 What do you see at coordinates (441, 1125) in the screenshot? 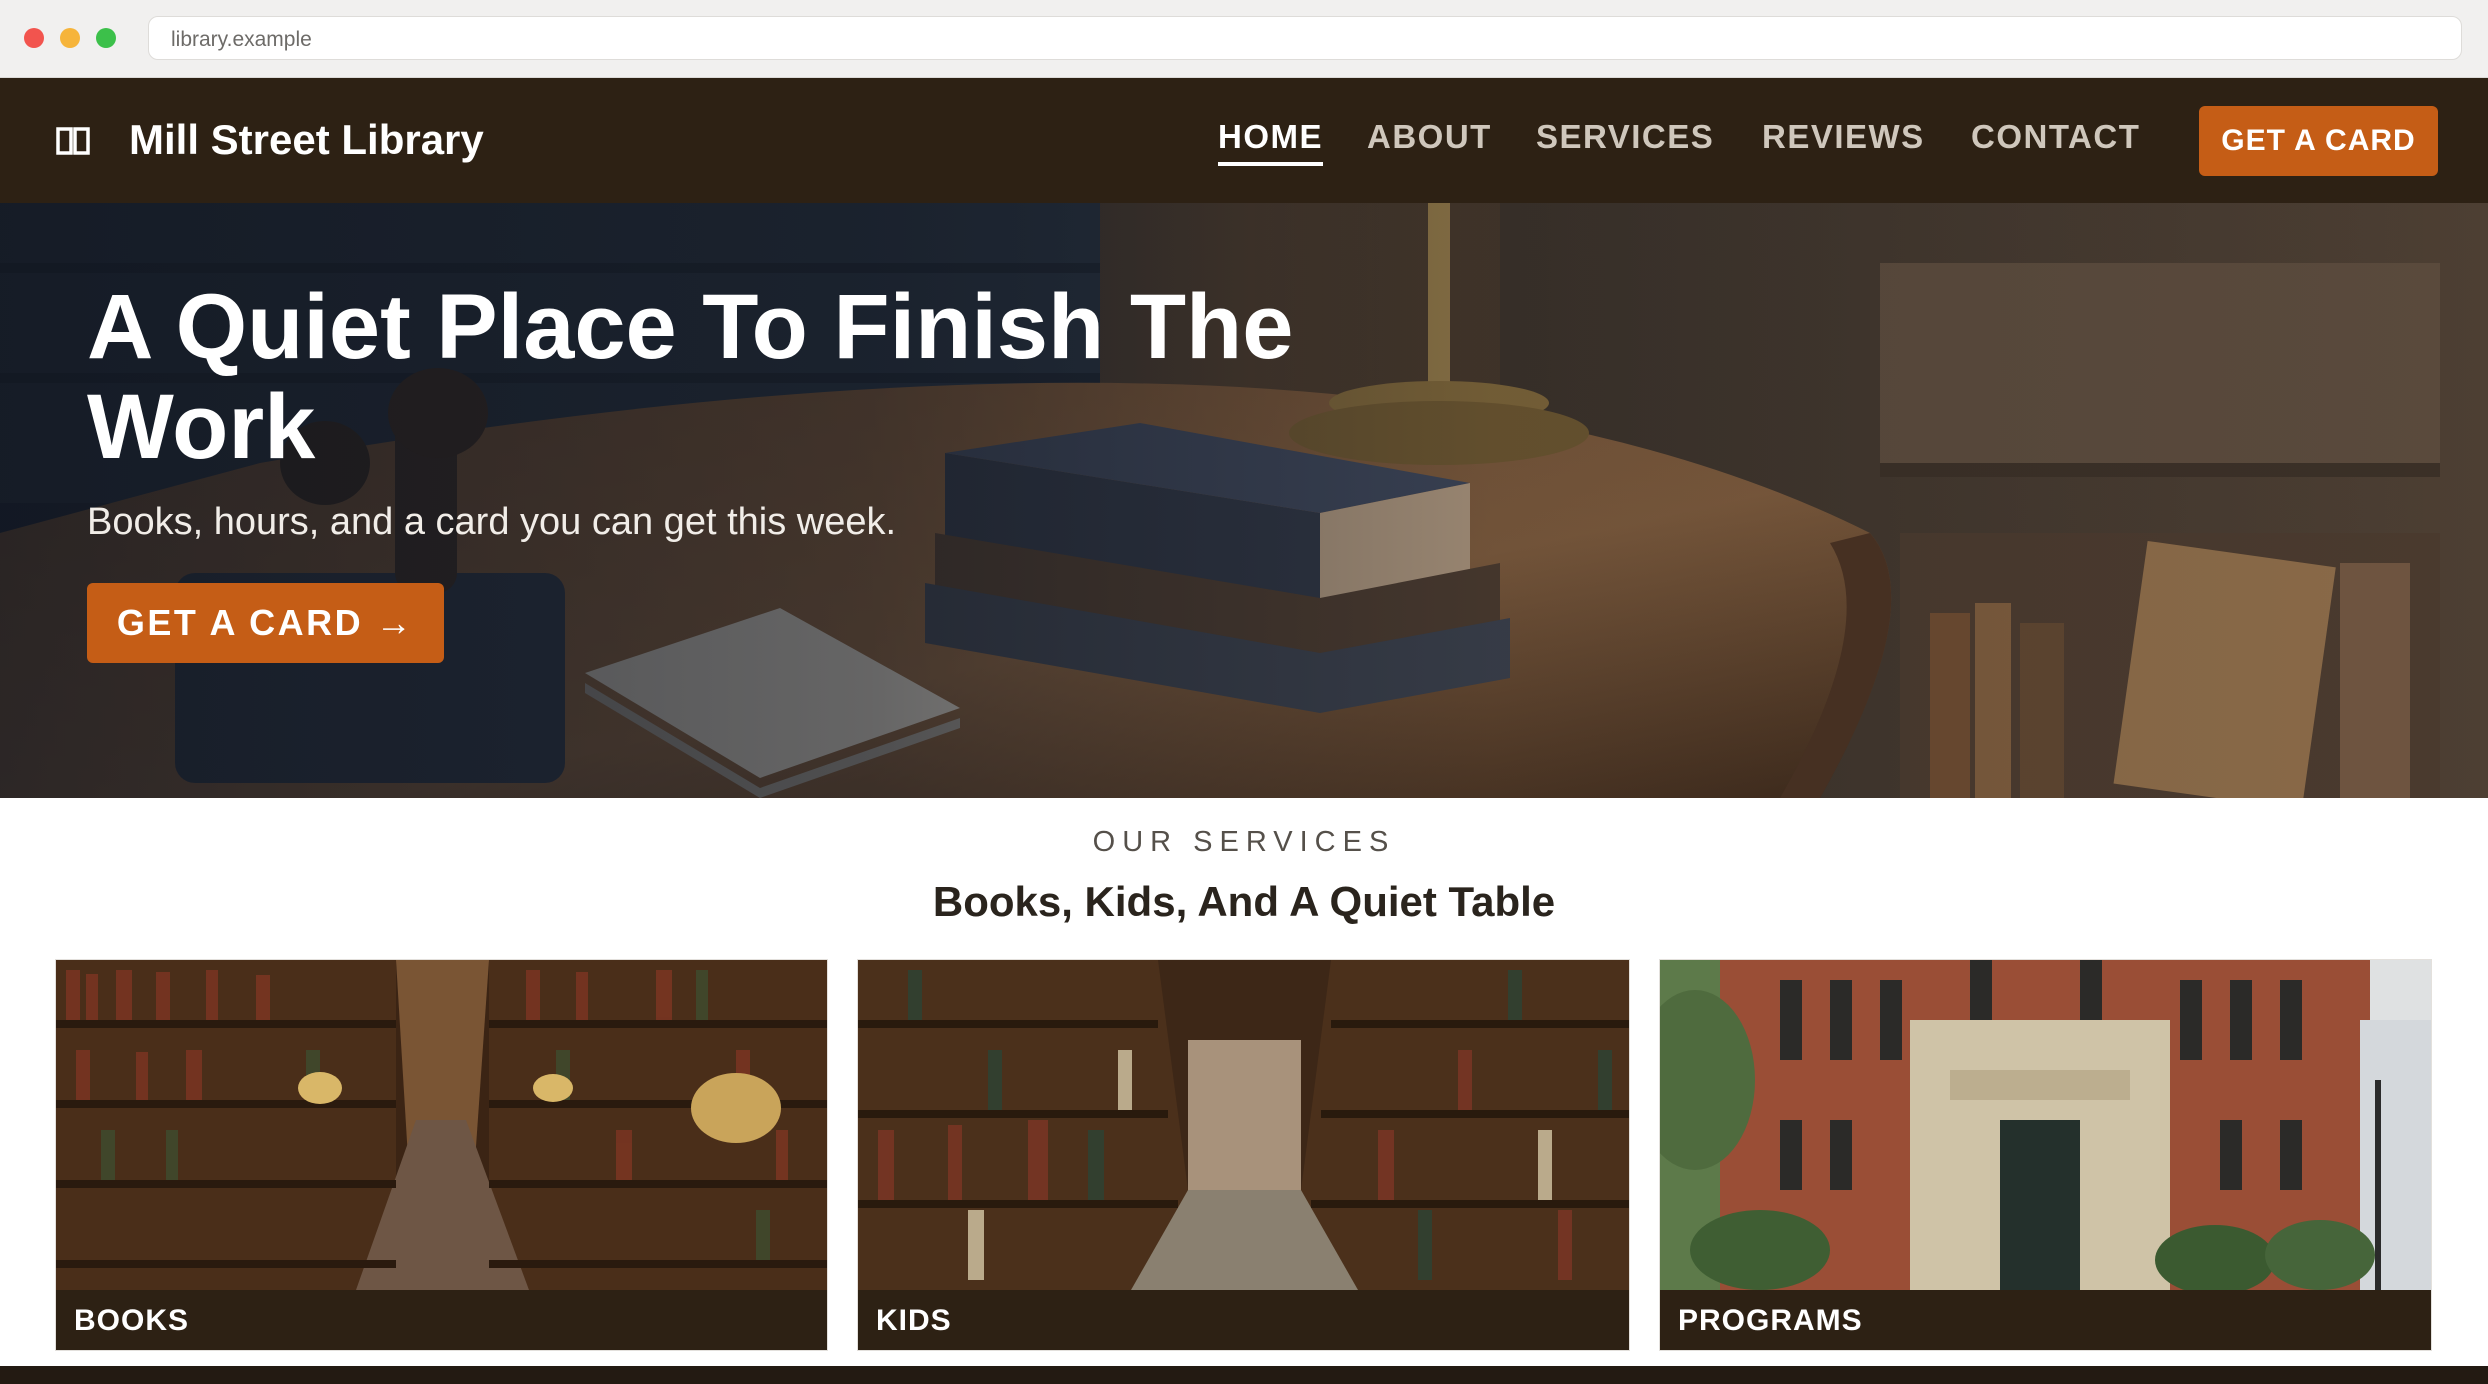
I see `books-card-image` at bounding box center [441, 1125].